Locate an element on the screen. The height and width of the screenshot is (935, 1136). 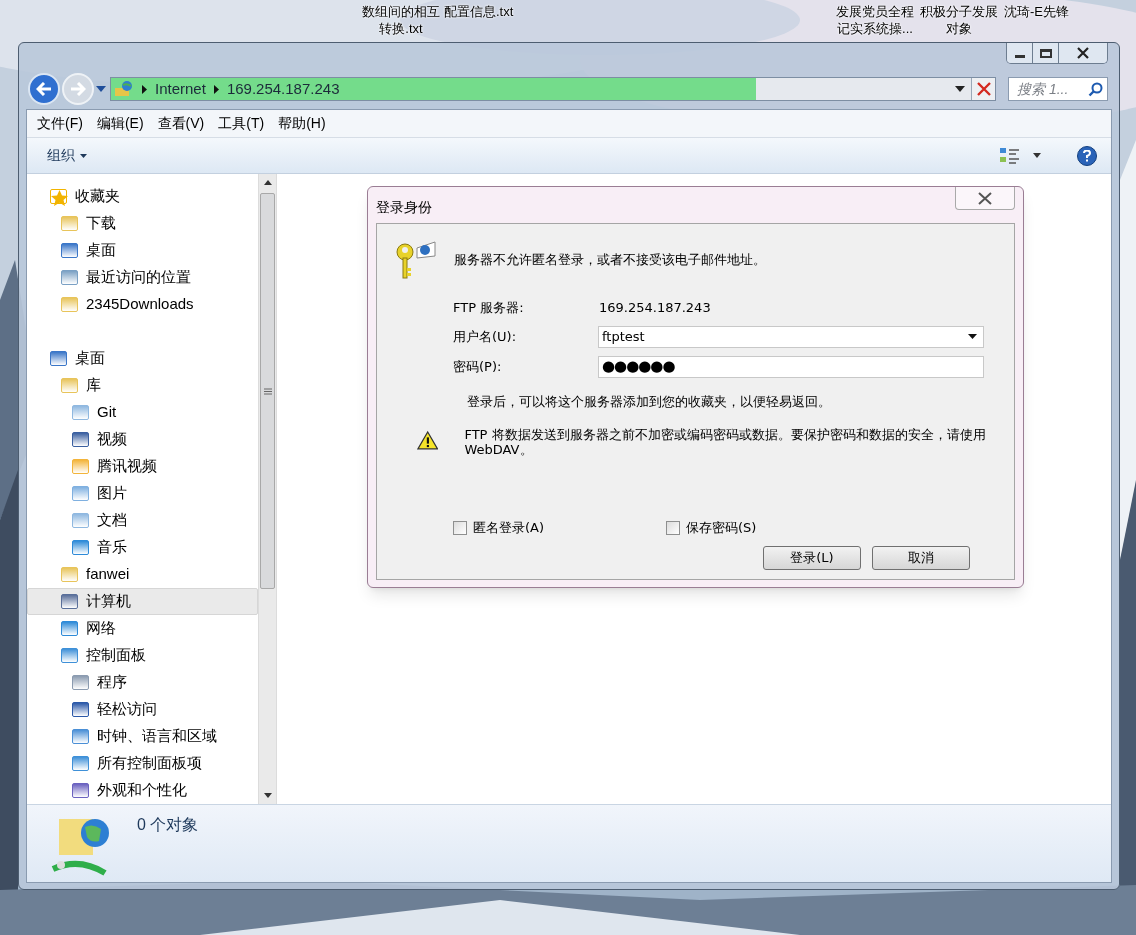
warning-text: FTP 将数据发送到服务器之前不加密或编码密码或数据。要保护密码和数据的安全，请使用 WebDAV。 is located at coordinates (725, 442).